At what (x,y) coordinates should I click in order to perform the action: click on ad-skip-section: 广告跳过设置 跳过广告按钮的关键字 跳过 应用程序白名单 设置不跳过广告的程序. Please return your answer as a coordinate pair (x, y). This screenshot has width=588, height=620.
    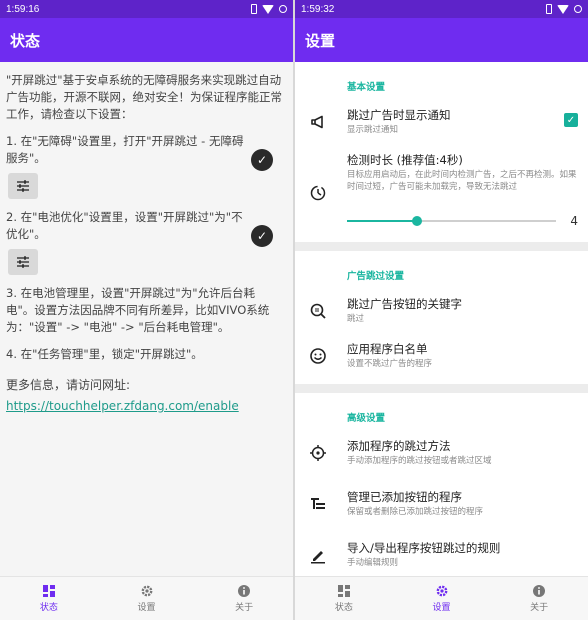
    Looking at the image, I should click on (441, 317).